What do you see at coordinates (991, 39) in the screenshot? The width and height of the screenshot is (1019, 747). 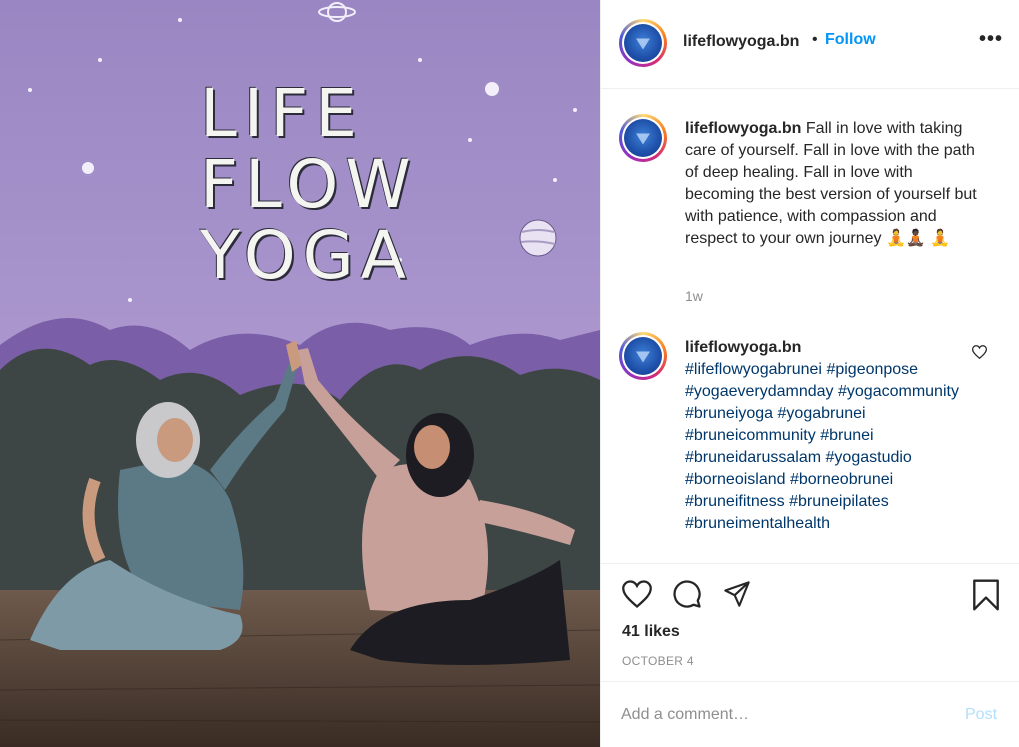 I see `more-options-icon: •••` at bounding box center [991, 39].